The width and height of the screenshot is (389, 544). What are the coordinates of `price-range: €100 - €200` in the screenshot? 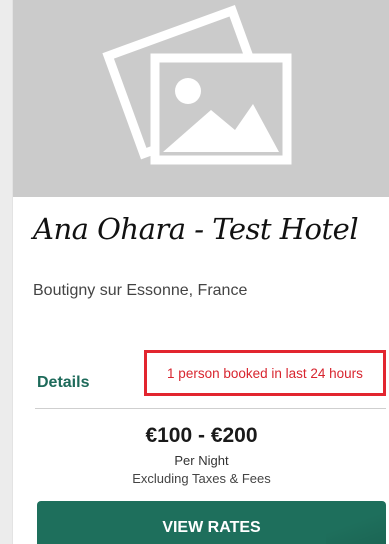 It's located at (201, 435).